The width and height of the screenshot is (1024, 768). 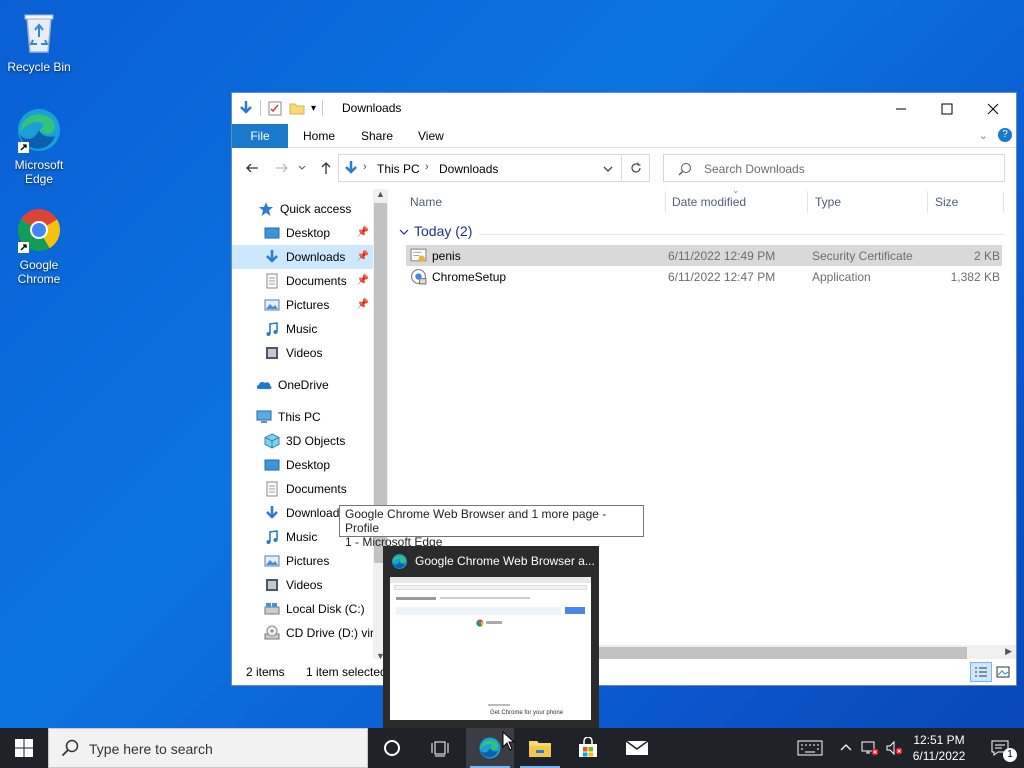 I want to click on search-placeholder: Search Downloads, so click(x=754, y=169).